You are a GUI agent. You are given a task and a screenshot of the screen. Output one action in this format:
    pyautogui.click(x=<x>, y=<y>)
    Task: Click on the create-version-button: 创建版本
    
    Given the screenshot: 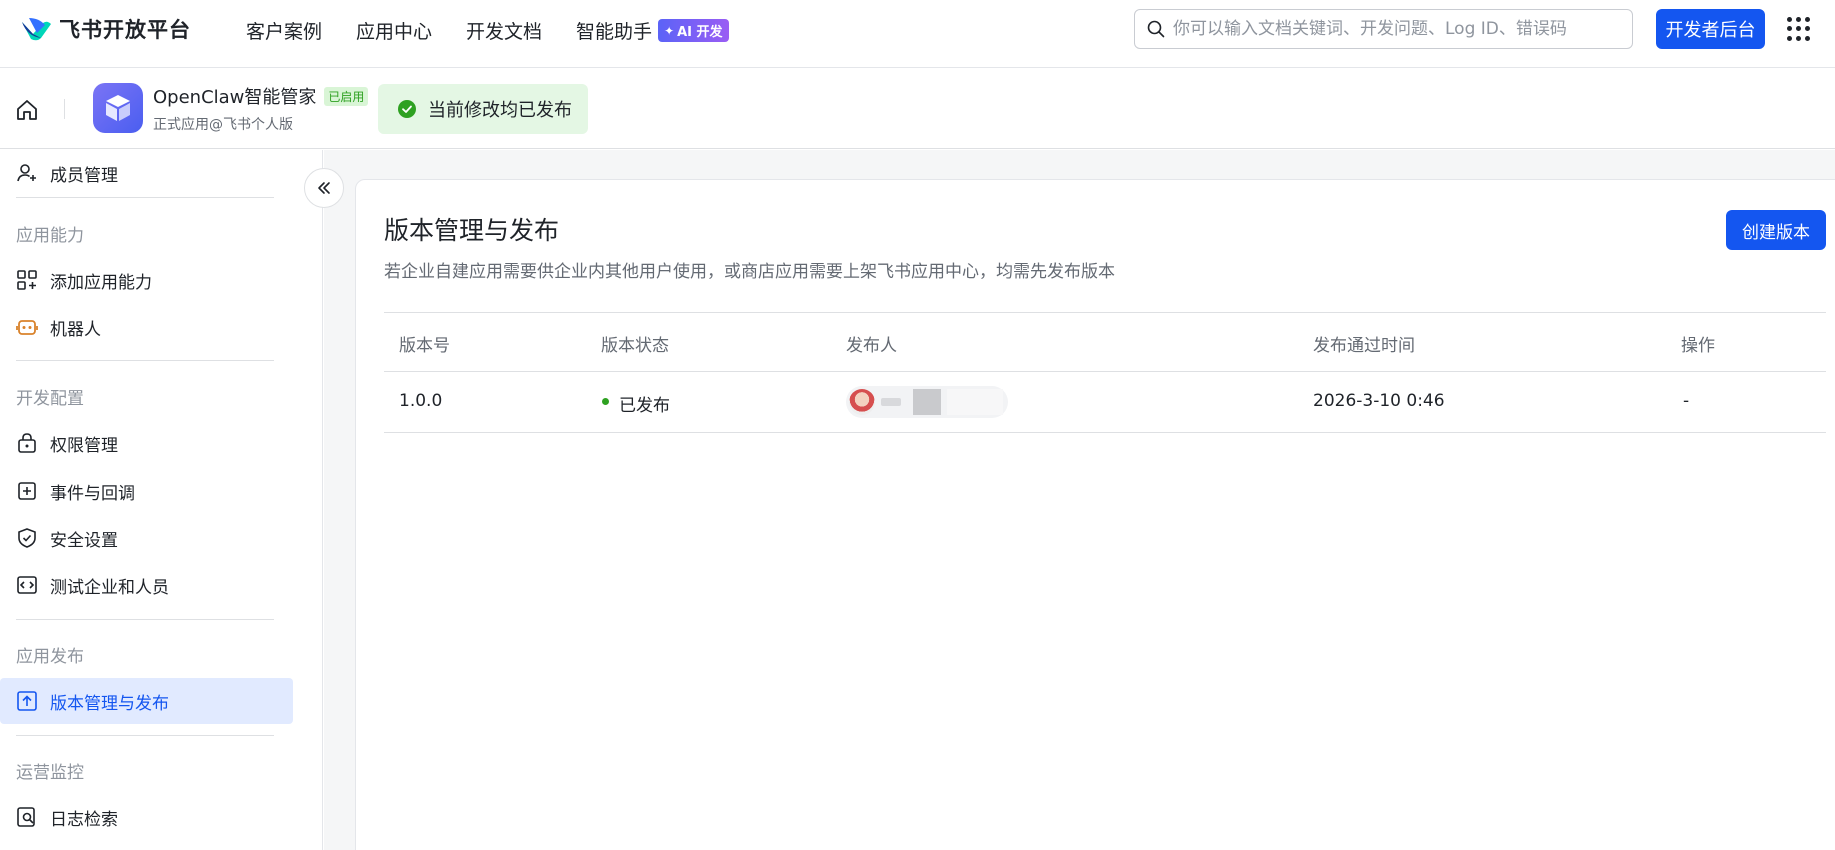 What is the action you would take?
    pyautogui.click(x=1776, y=230)
    